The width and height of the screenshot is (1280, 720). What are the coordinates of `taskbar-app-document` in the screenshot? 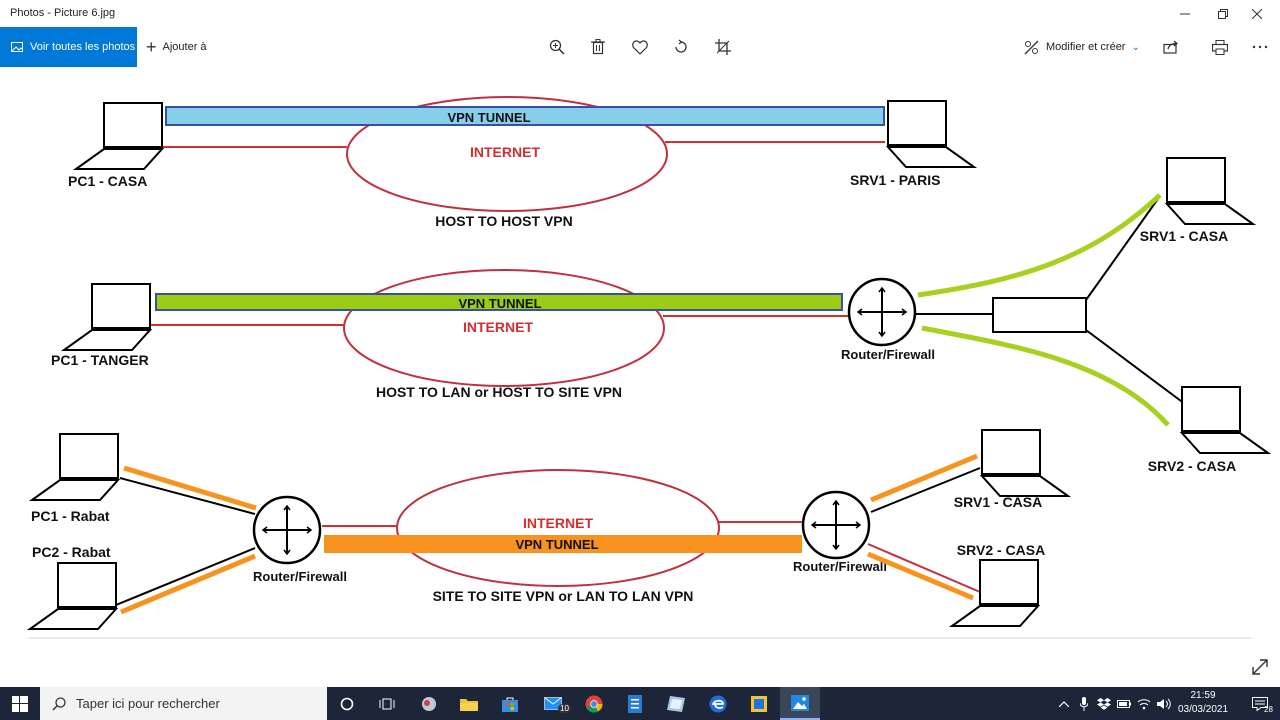 It's located at (635, 703).